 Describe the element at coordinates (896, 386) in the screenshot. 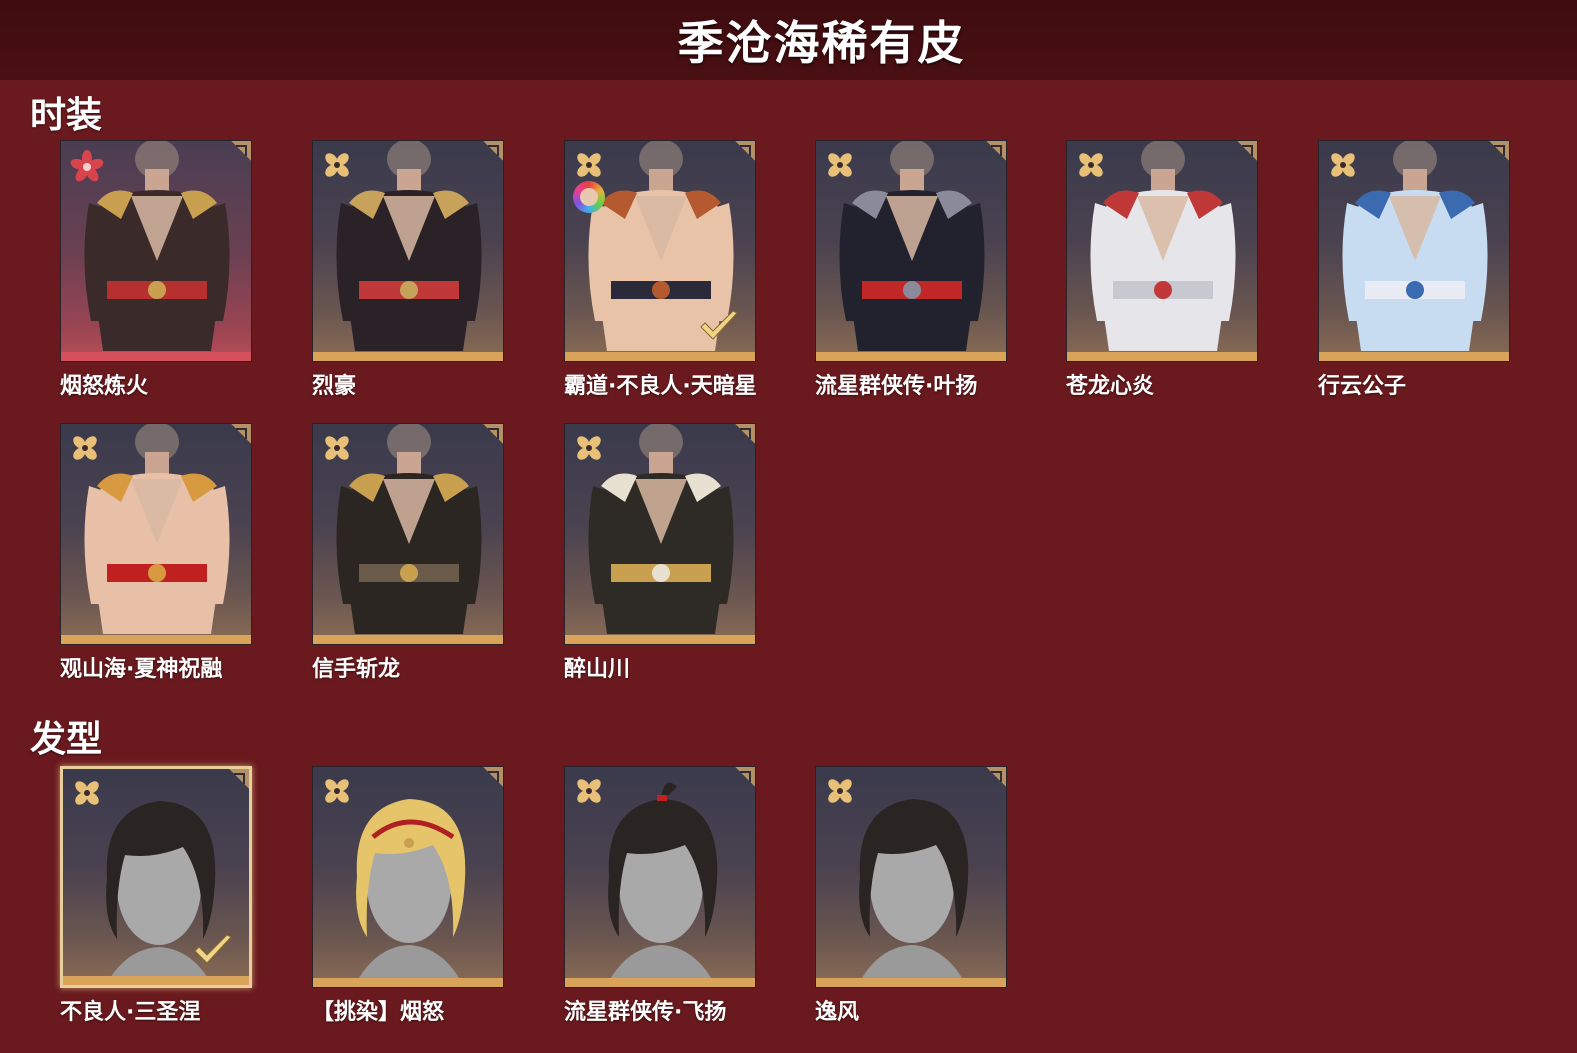

I see `item-name: 流星群侠传·叶扬` at that location.